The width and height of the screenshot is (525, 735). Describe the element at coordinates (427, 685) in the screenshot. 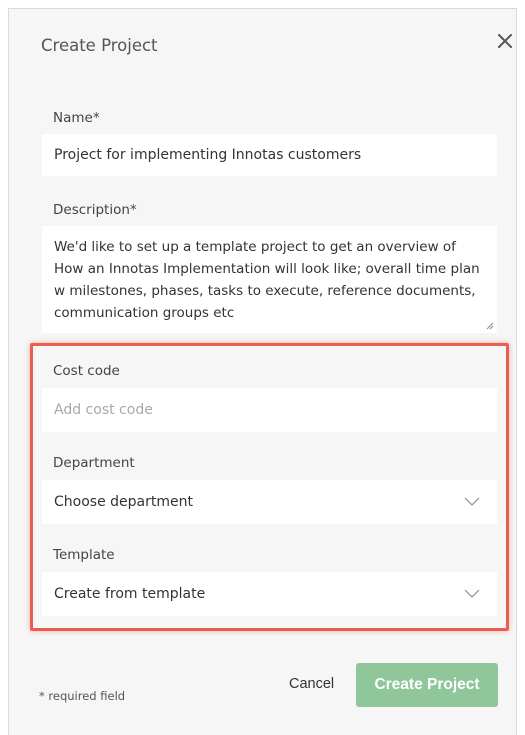

I see `create-project-button: Create Project` at that location.